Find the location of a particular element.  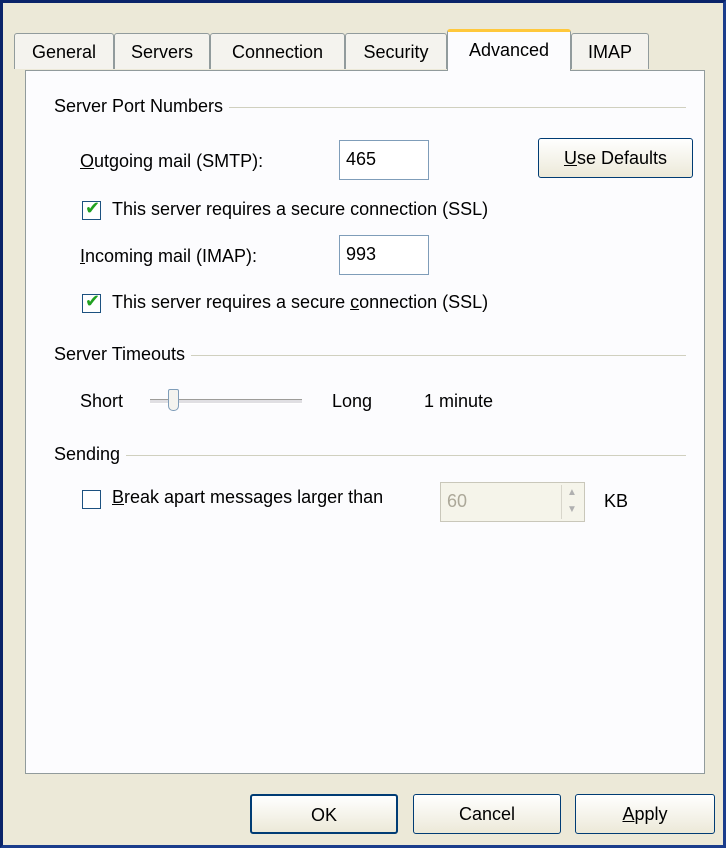

tab-imap-label: IMAP is located at coordinates (609, 52).